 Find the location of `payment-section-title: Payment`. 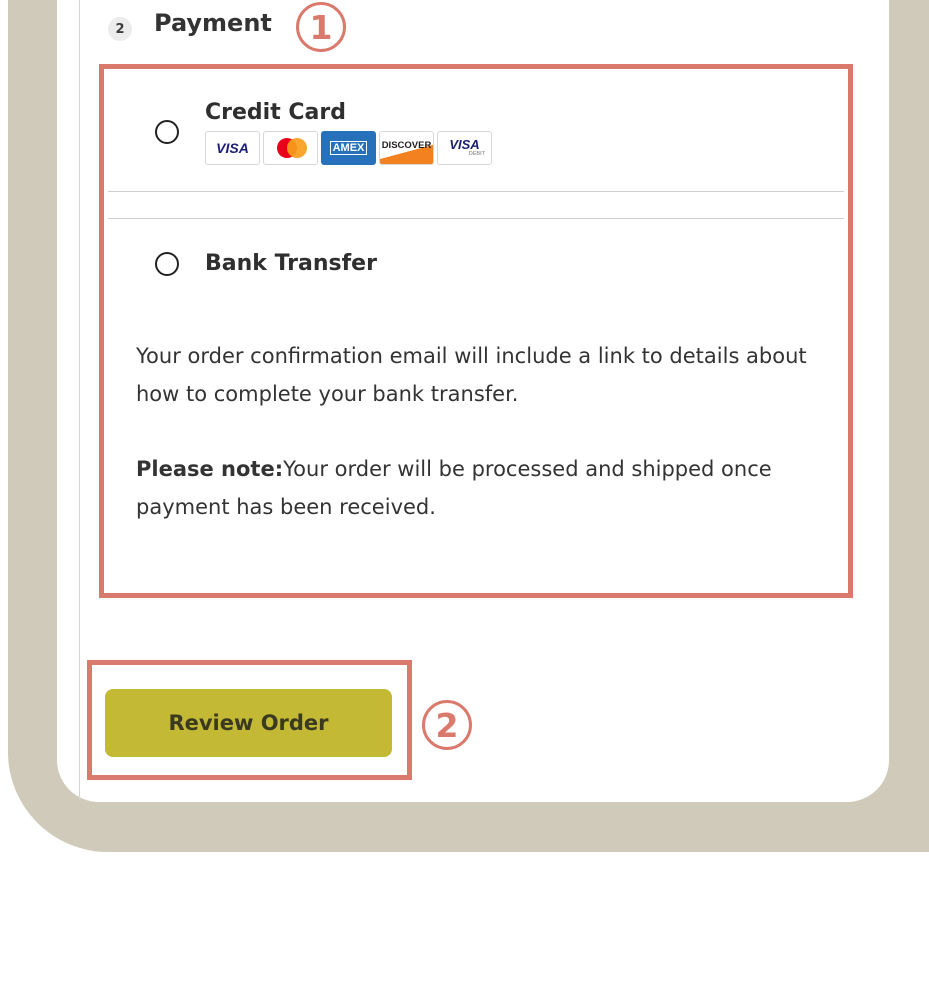

payment-section-title: Payment is located at coordinates (213, 23).